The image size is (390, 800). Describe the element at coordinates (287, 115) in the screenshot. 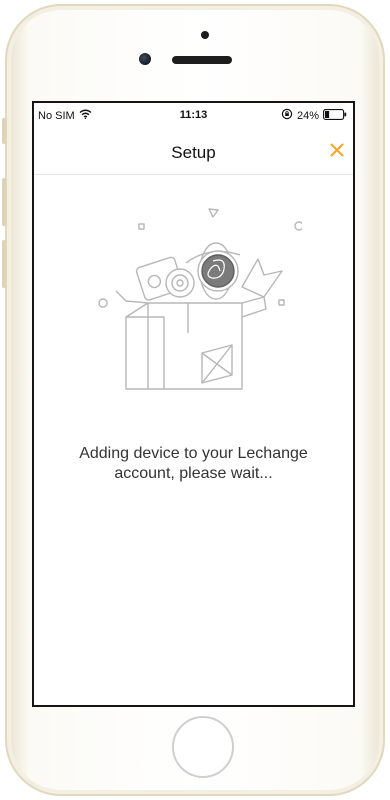

I see `rotation-lock-icon` at that location.